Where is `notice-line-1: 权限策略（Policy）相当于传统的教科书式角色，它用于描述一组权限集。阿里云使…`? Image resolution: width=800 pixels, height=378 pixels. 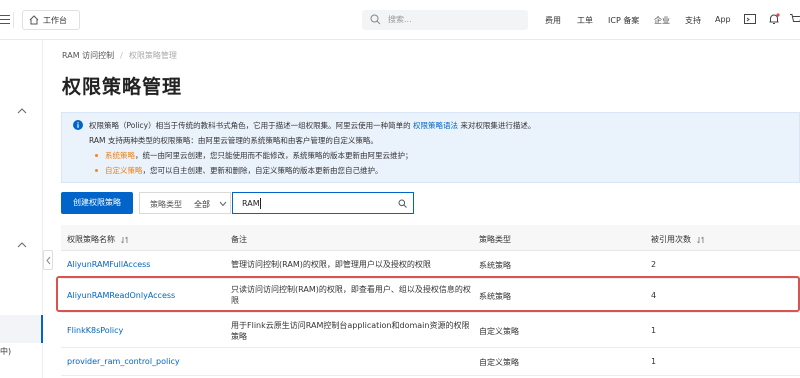 notice-line-1: 权限策略（Policy）相当于传统的教科书式角色，它用于描述一组权限集。阿里云使… is located at coordinates (312, 125).